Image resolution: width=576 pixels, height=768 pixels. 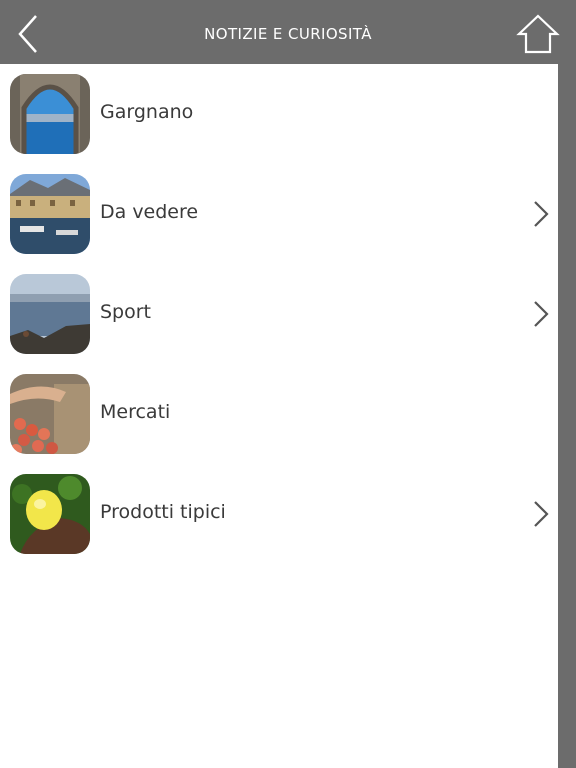 What do you see at coordinates (126, 312) in the screenshot?
I see `list-item-label: Sport` at bounding box center [126, 312].